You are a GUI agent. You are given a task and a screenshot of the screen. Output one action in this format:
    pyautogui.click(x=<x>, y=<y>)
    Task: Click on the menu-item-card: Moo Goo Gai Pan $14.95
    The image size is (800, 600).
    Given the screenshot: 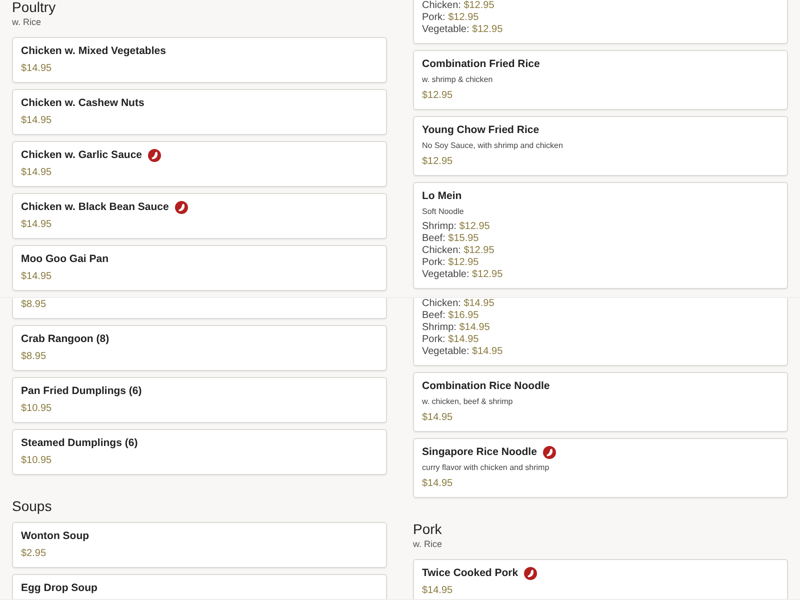 What is the action you would take?
    pyautogui.click(x=199, y=268)
    